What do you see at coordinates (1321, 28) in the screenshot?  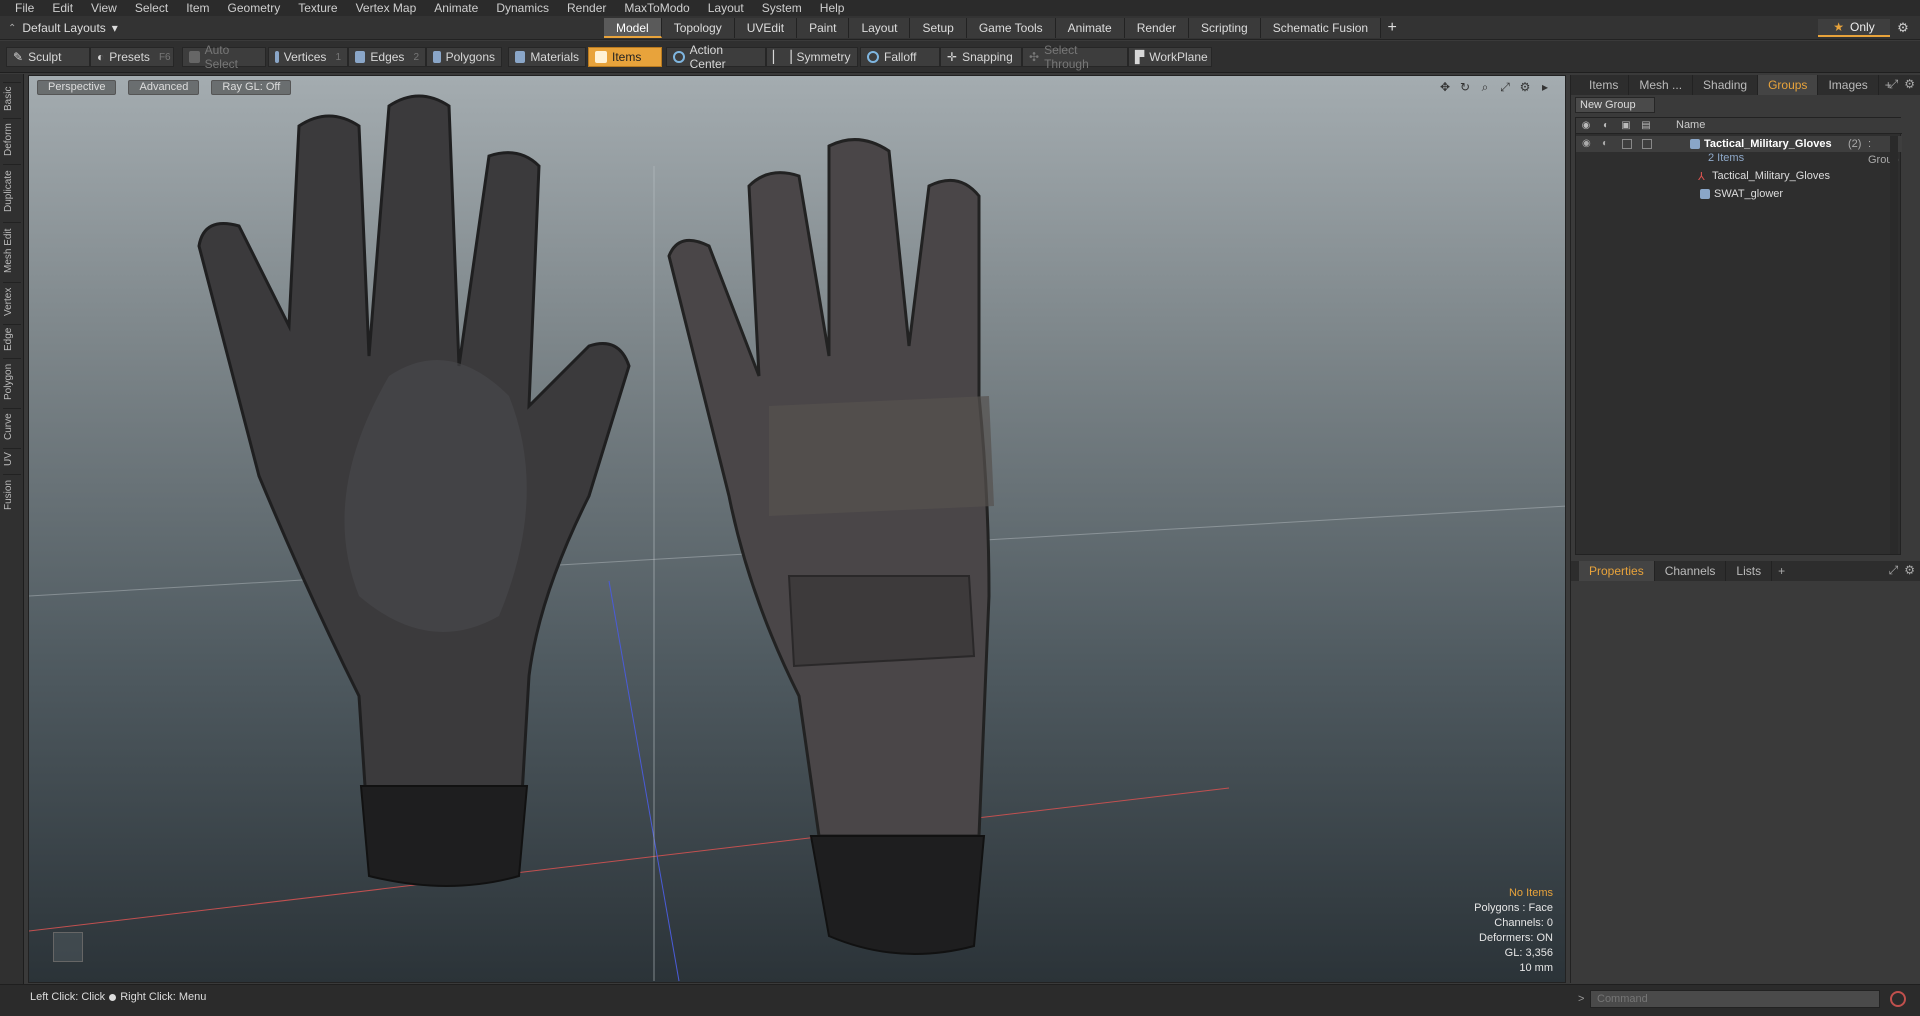 I see `tab-schematic-fusion: Schematic Fusion` at bounding box center [1321, 28].